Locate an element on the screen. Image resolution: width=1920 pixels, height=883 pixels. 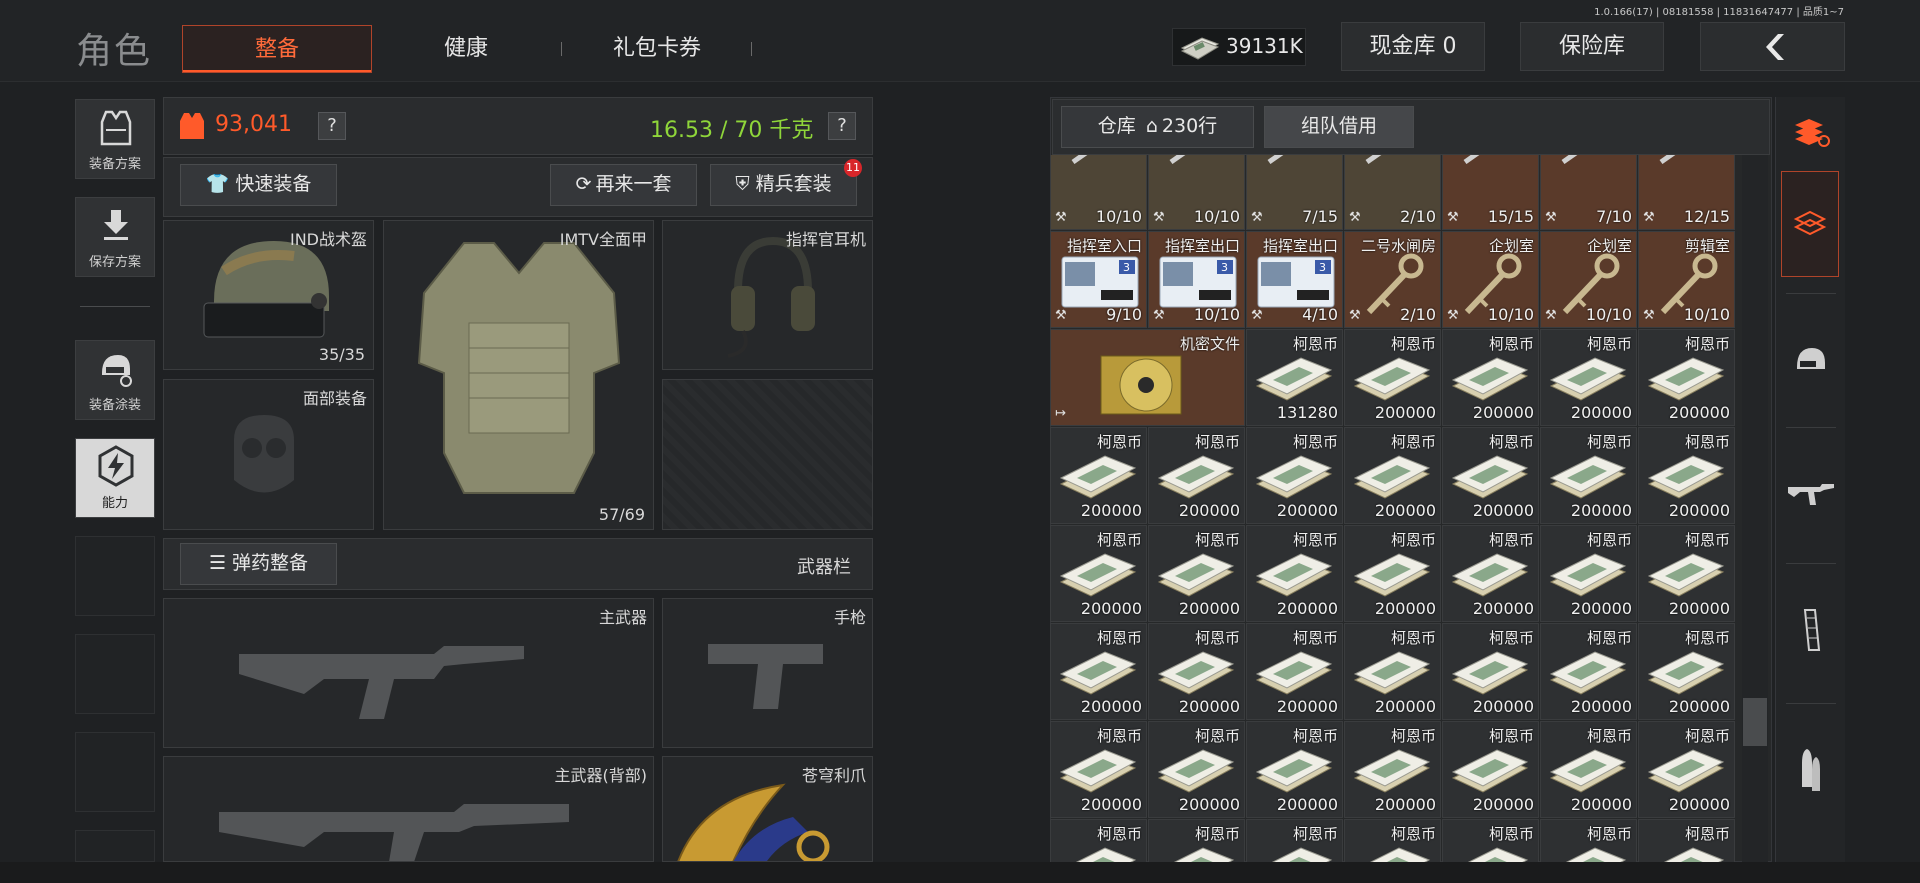
inventory-item-key: ⚒ 12/15 is located at coordinates (1686, 192).